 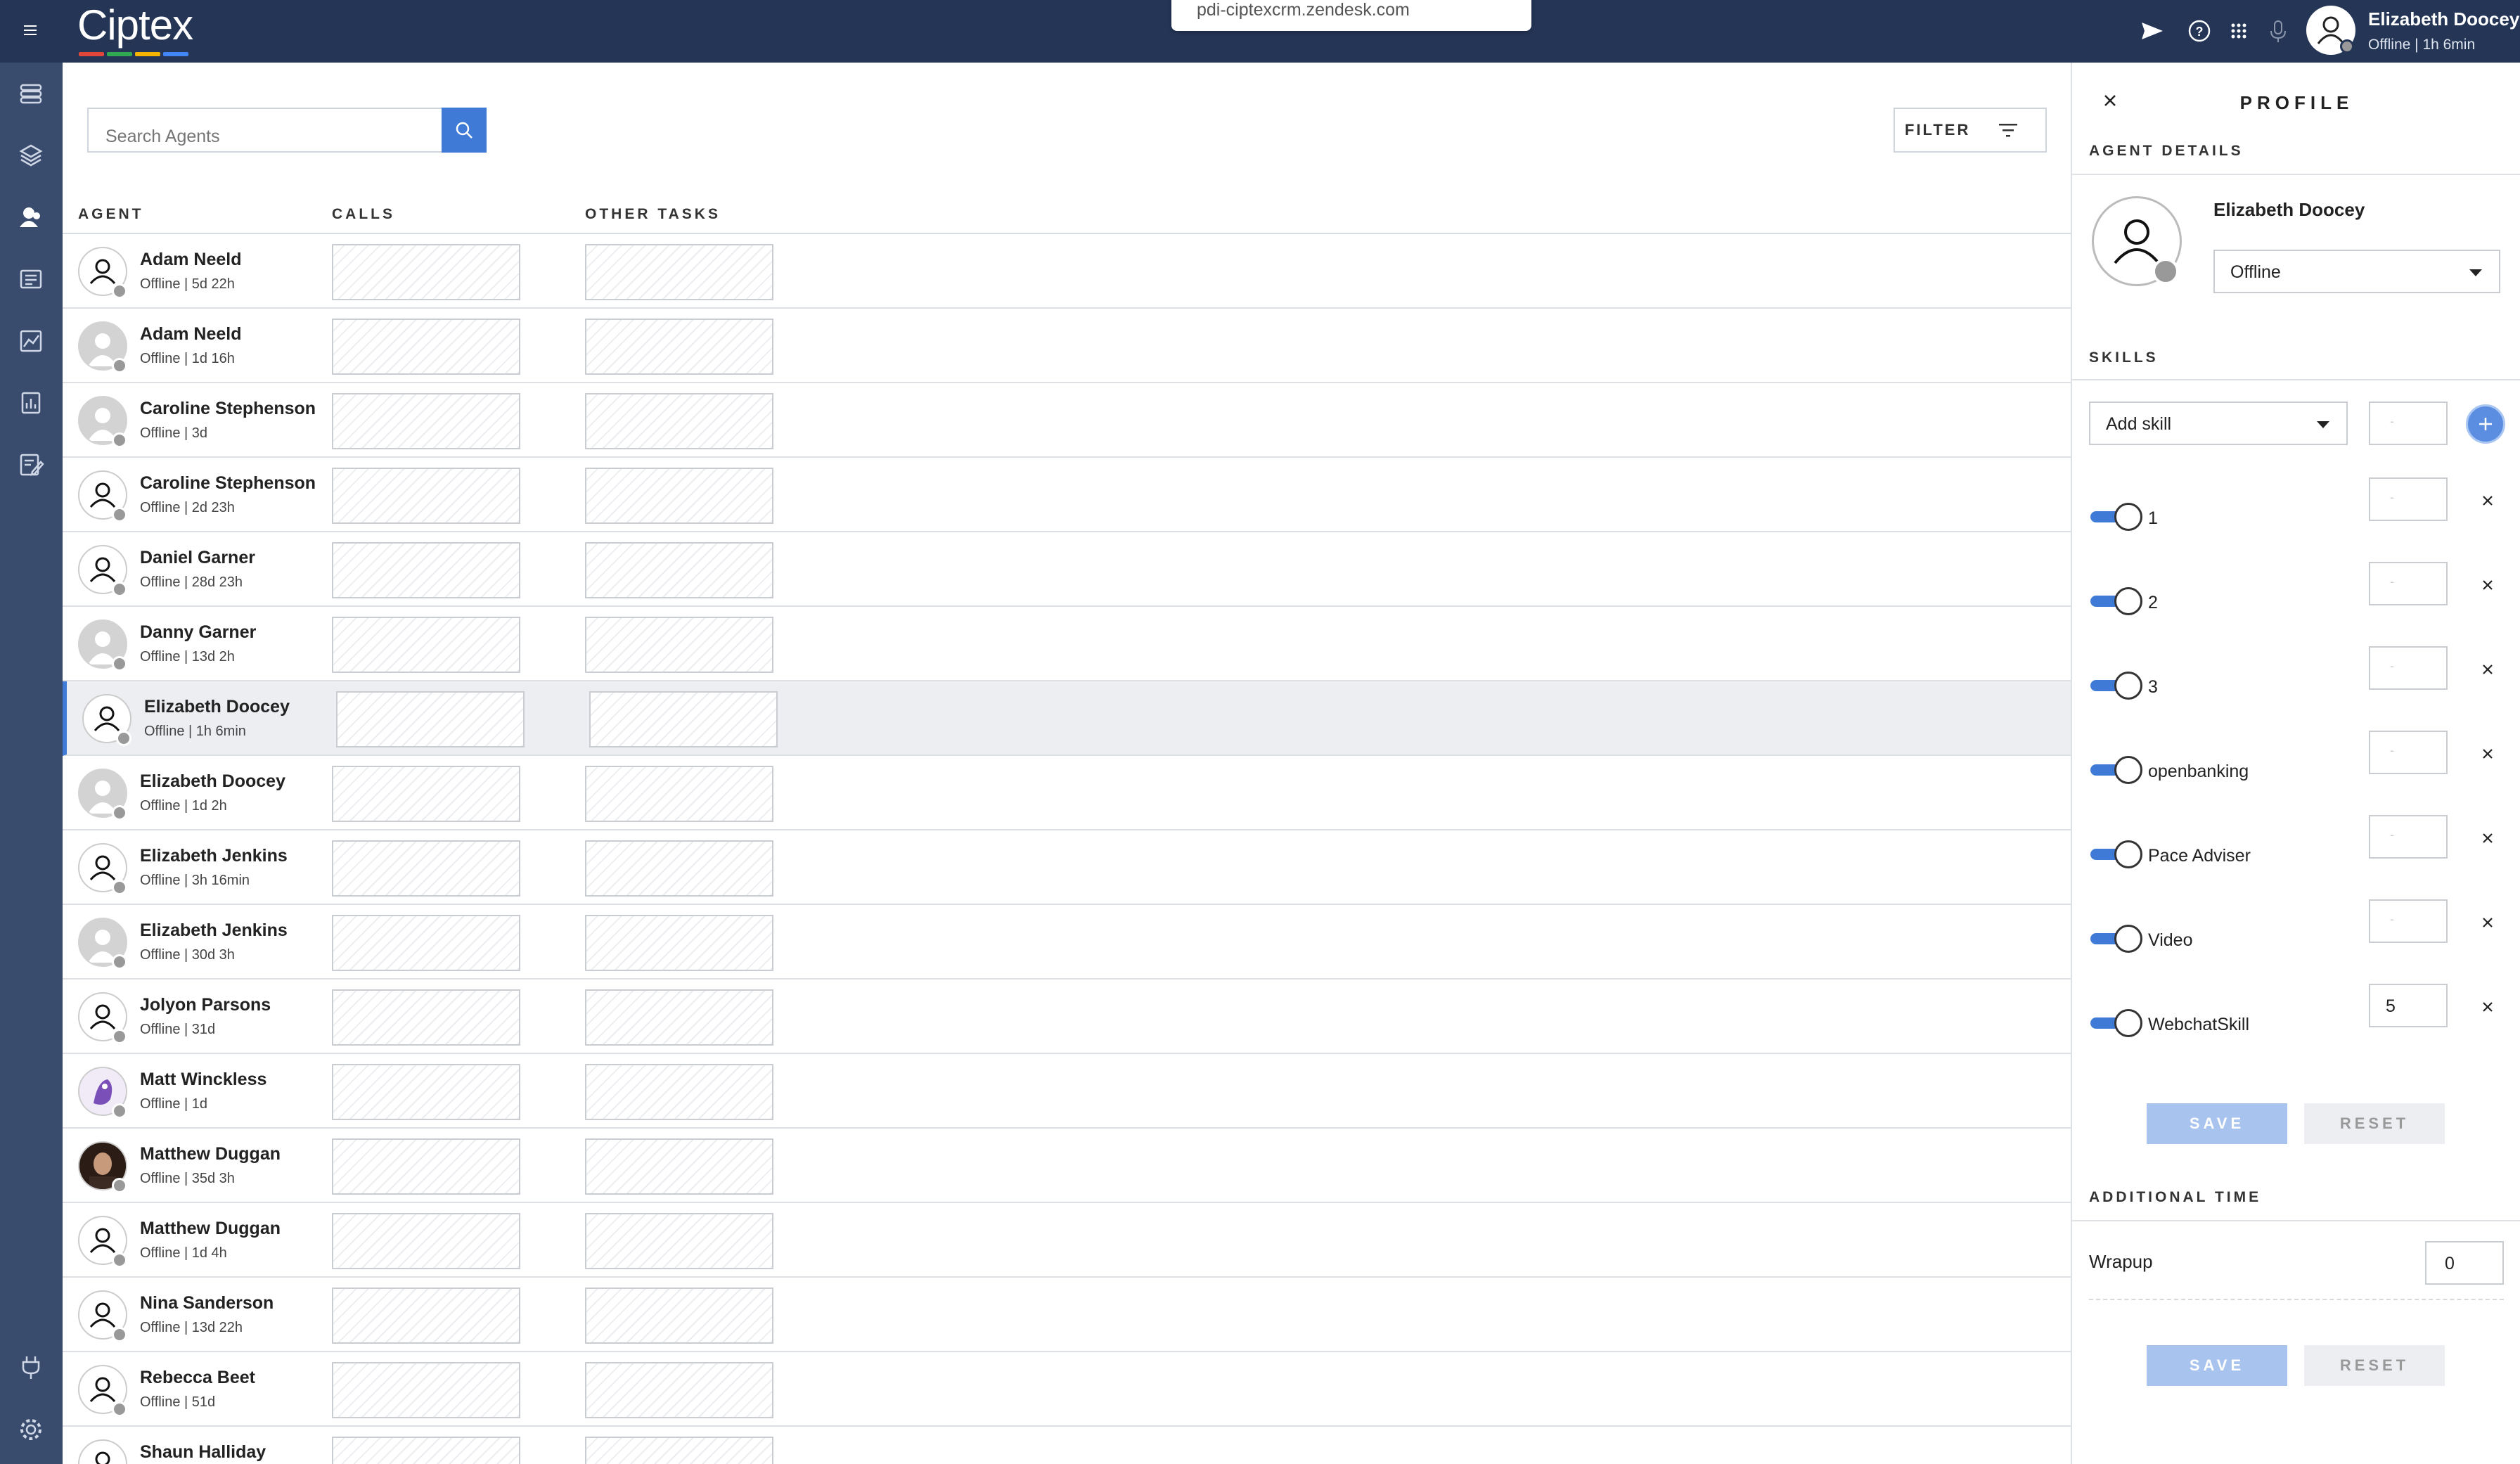 What do you see at coordinates (1067, 1017) in the screenshot?
I see `agent-row: Jolyon Parsons Offline | 31d` at bounding box center [1067, 1017].